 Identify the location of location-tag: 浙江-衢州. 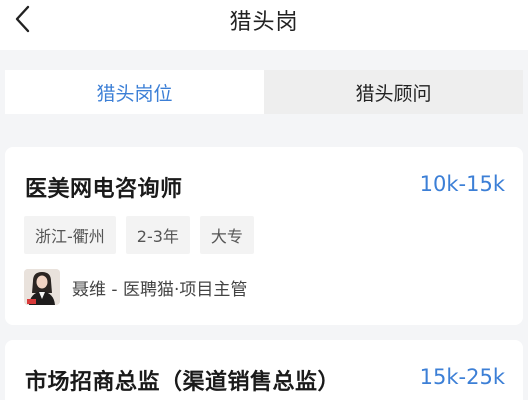
(70, 235).